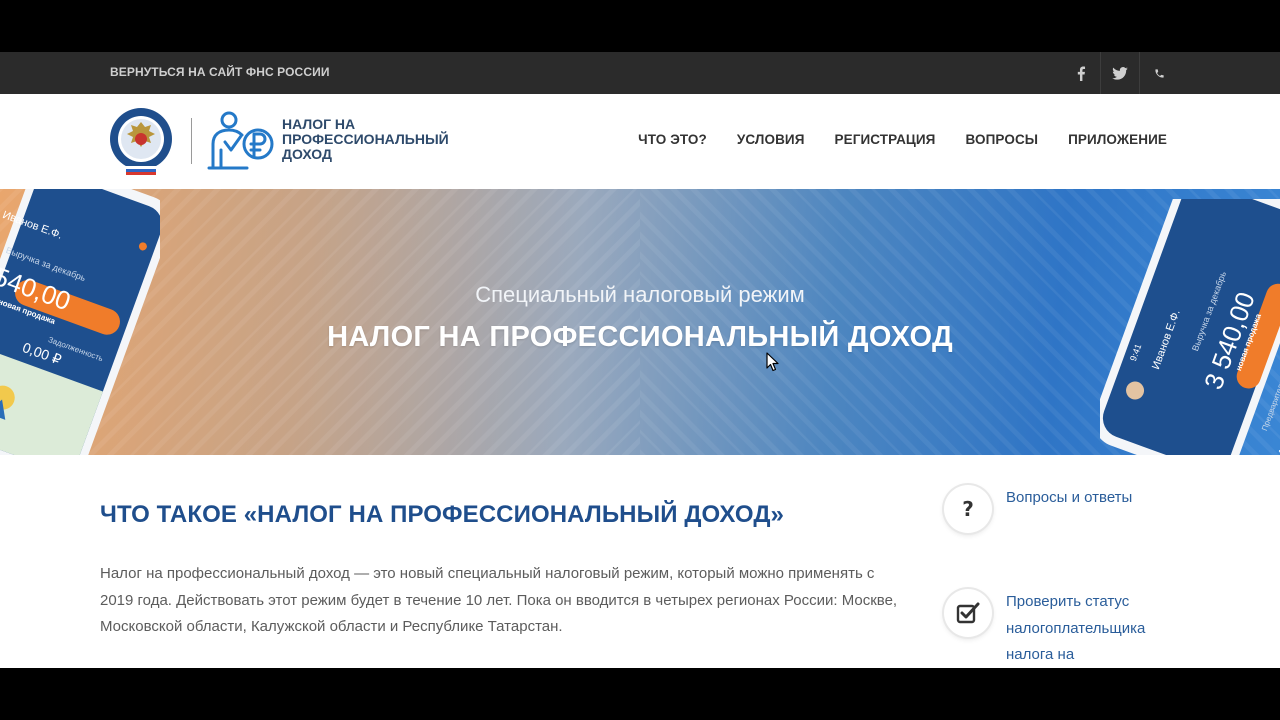 This screenshot has width=1280, height=720. I want to click on npd-logo-icon, so click(241, 141).